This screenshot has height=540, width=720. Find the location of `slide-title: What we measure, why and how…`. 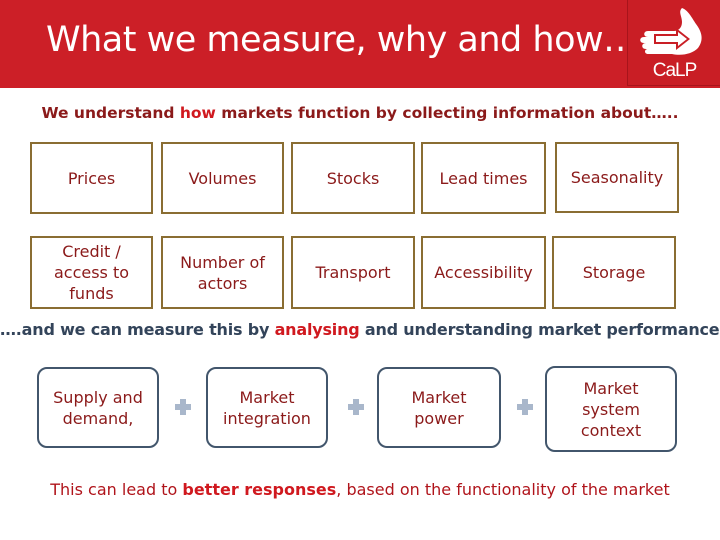

slide-title: What we measure, why and how… is located at coordinates (342, 40).